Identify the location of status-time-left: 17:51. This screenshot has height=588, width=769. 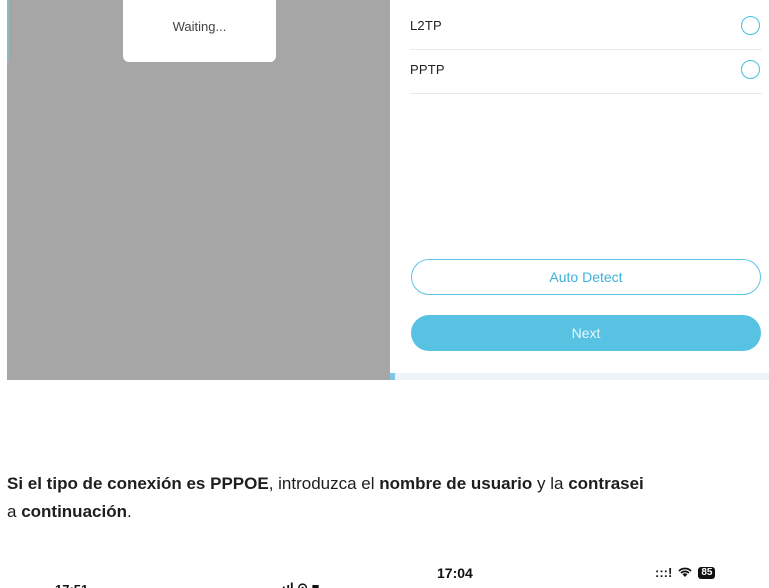
(71, 585).